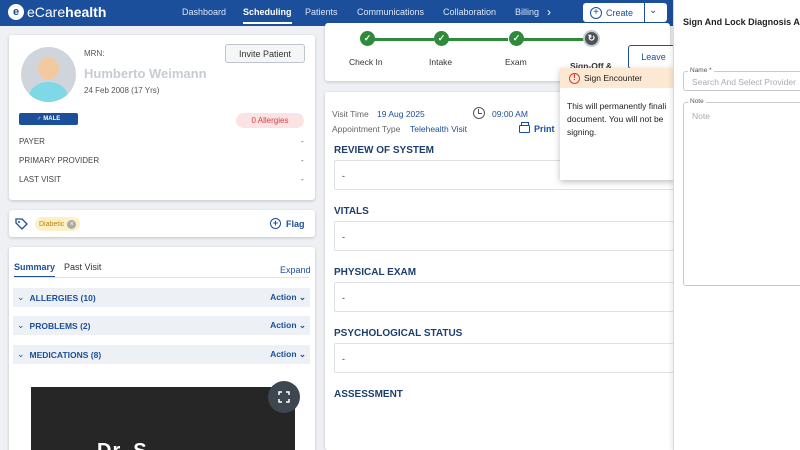  What do you see at coordinates (350, 114) in the screenshot?
I see `visit-time-label: Visit Time` at bounding box center [350, 114].